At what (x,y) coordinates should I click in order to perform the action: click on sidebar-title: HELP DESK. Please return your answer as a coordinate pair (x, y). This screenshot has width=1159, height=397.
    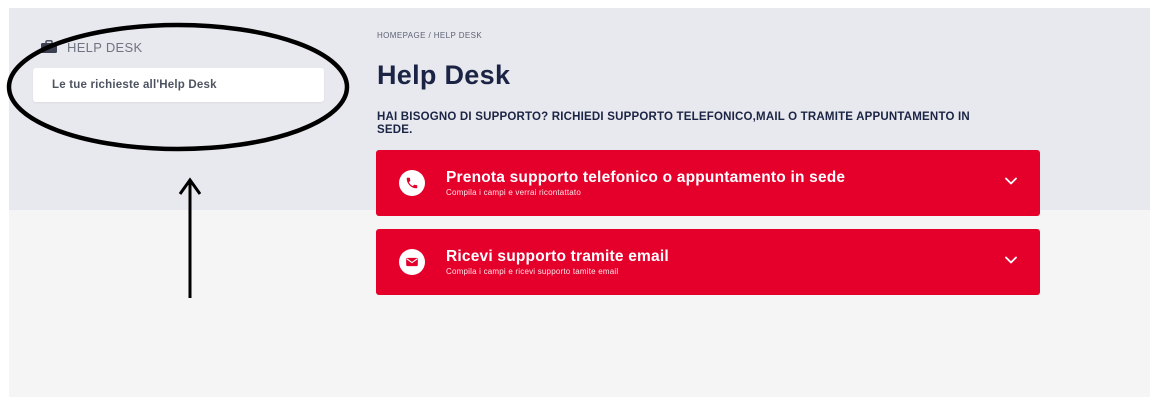
    Looking at the image, I should click on (105, 47).